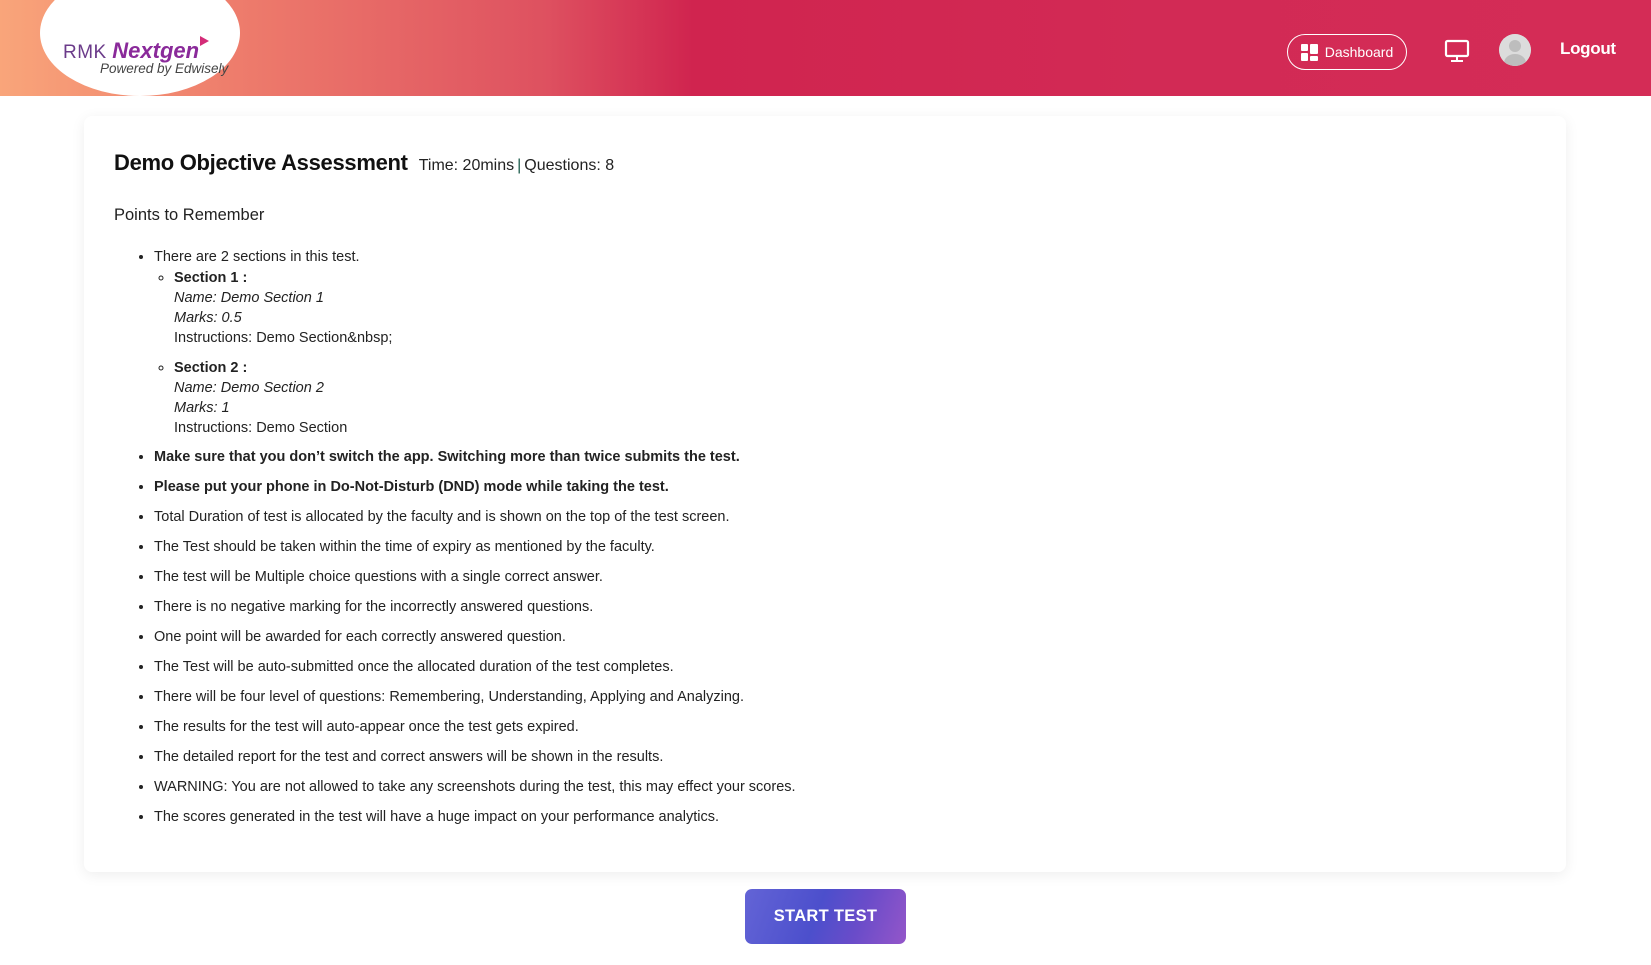  Describe the element at coordinates (189, 215) in the screenshot. I see `points-heading: Points to Remember` at that location.